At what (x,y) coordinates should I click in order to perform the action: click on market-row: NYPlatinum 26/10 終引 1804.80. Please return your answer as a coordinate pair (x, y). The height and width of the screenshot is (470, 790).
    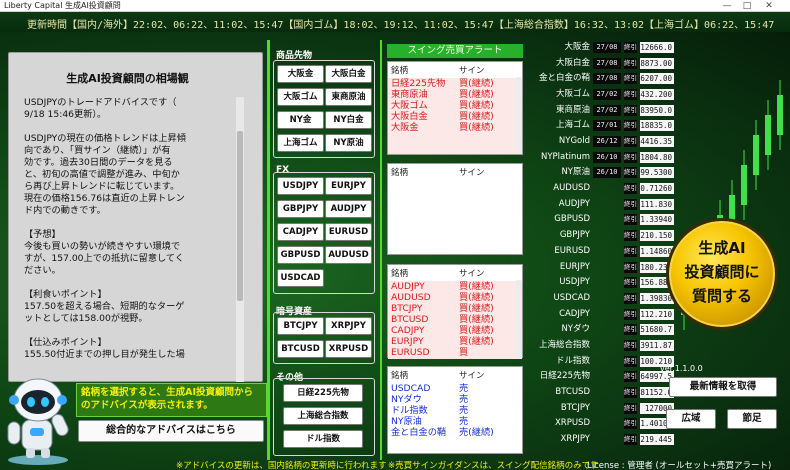
    Looking at the image, I should click on (606, 157).